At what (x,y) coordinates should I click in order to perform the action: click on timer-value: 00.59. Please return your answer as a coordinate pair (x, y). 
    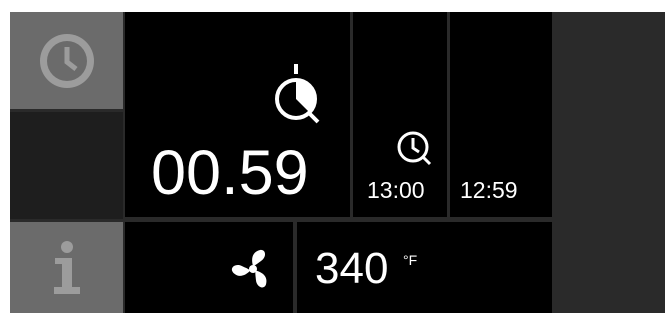
    Looking at the image, I should click on (230, 173).